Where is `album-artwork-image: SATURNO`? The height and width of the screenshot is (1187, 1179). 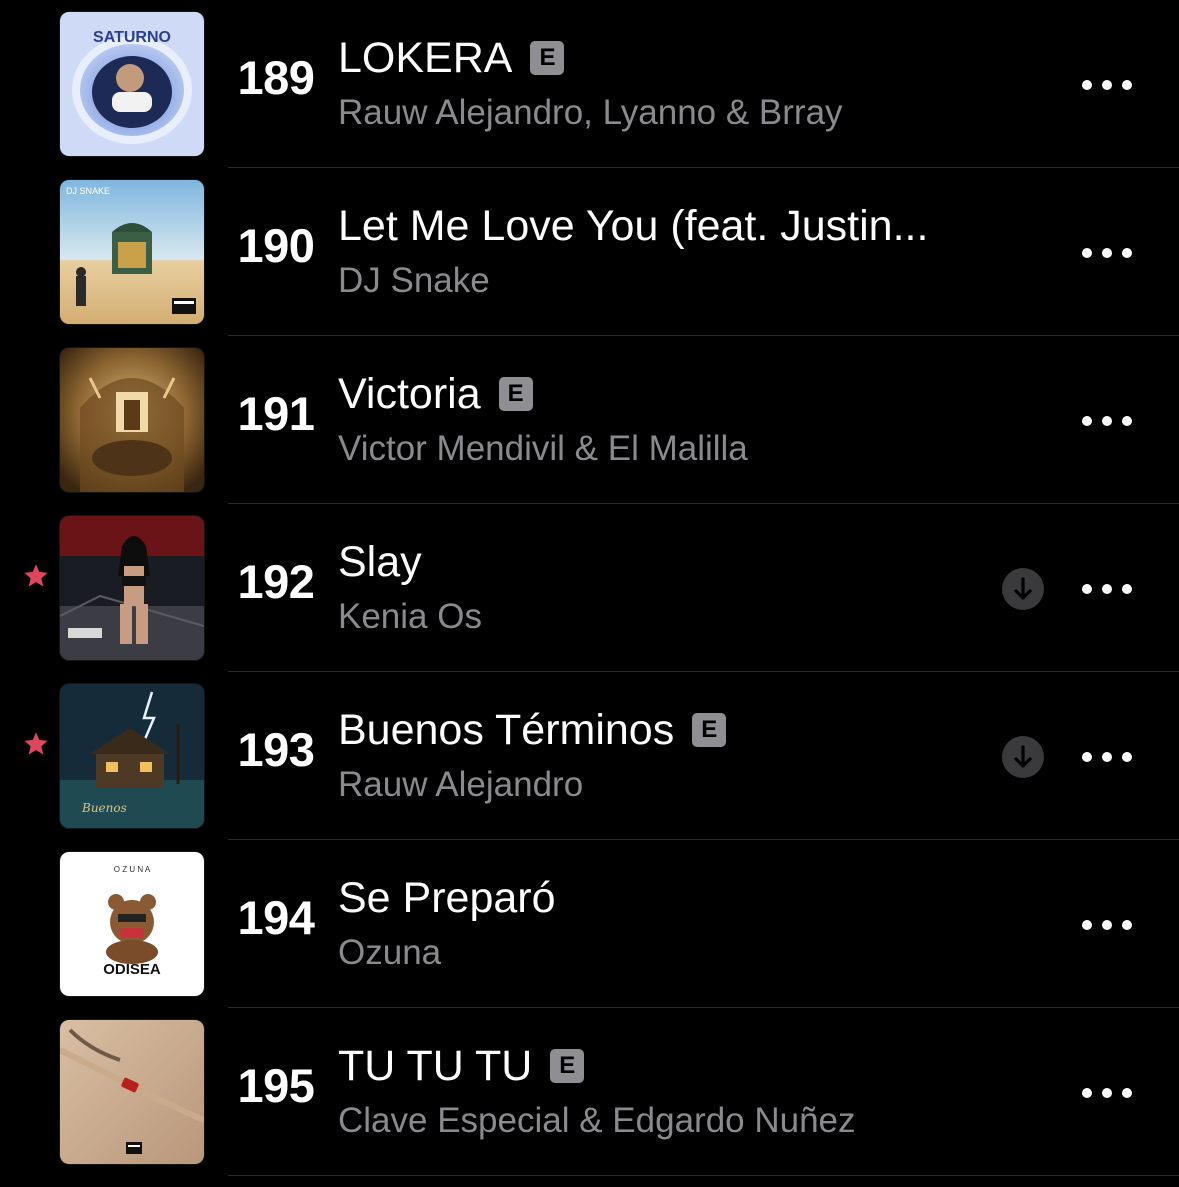 album-artwork-image: SATURNO is located at coordinates (132, 84).